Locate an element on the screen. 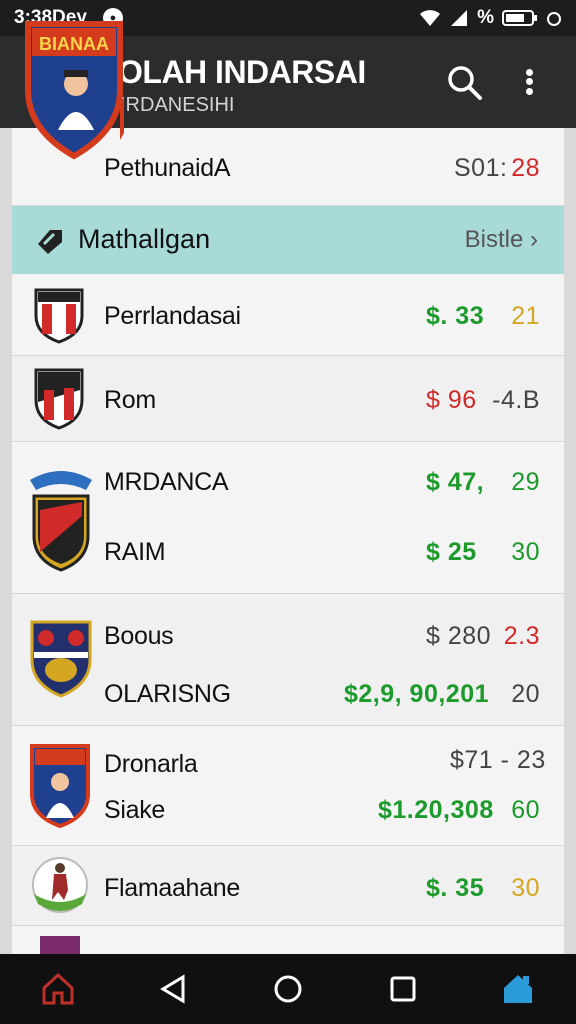 The width and height of the screenshot is (576, 1024). item-change: 2.3 is located at coordinates (521, 636).